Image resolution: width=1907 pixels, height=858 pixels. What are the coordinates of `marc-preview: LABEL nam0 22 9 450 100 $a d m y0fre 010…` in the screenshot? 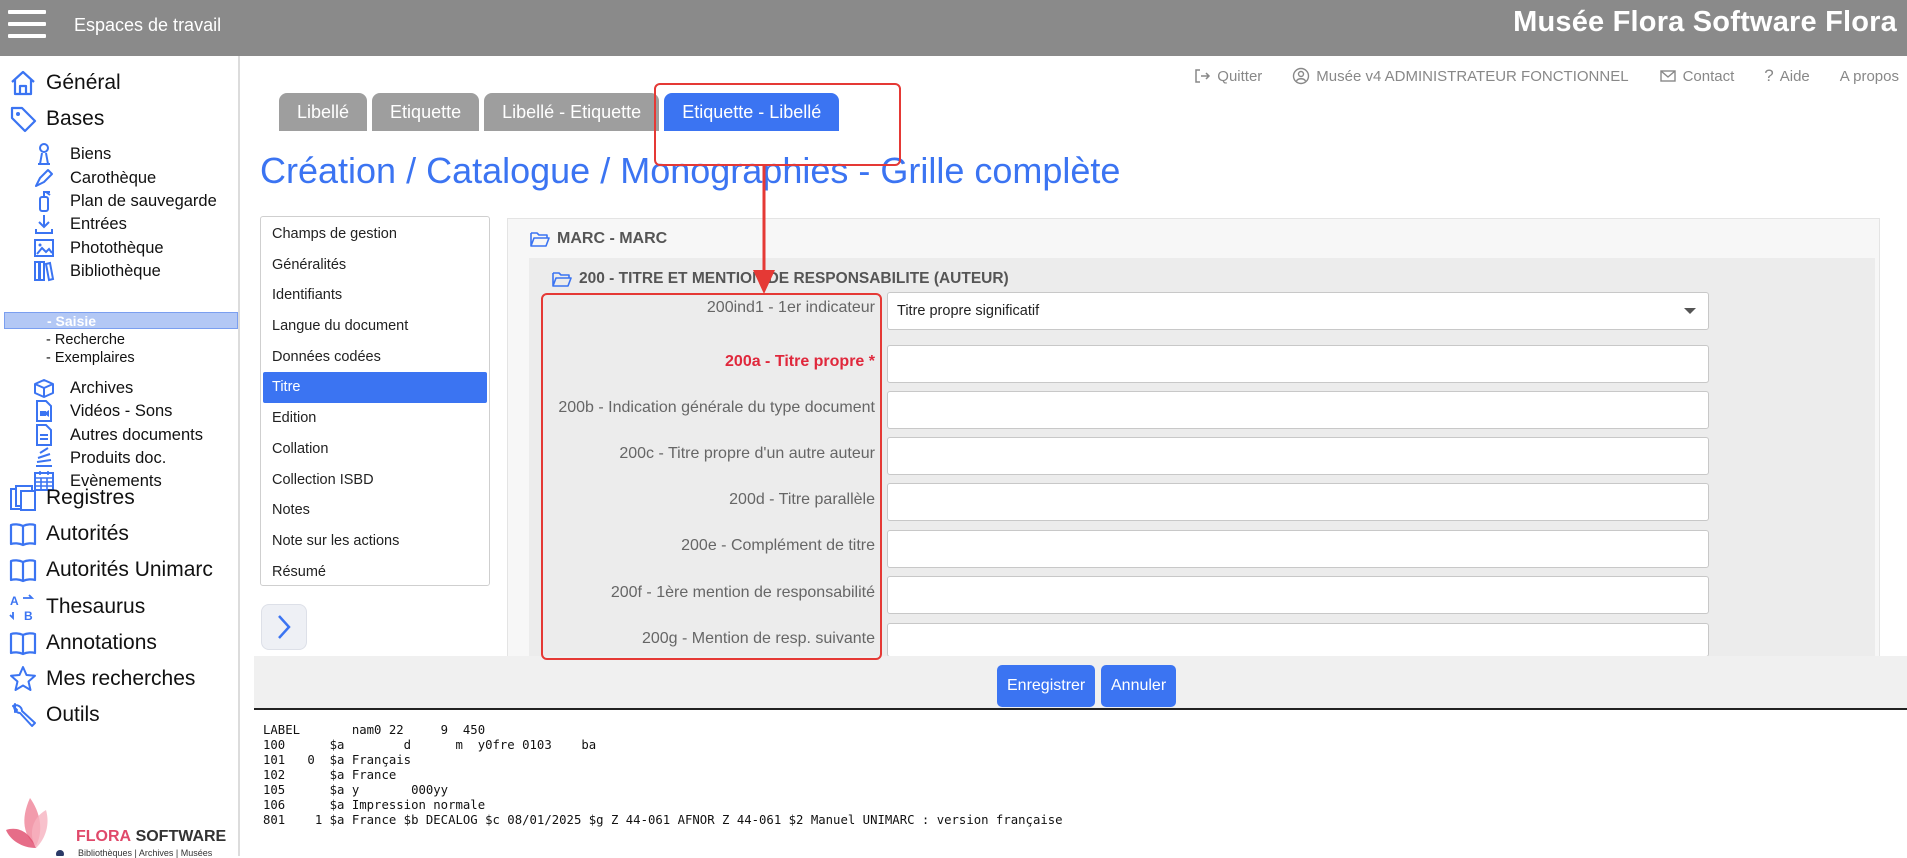 It's located at (663, 775).